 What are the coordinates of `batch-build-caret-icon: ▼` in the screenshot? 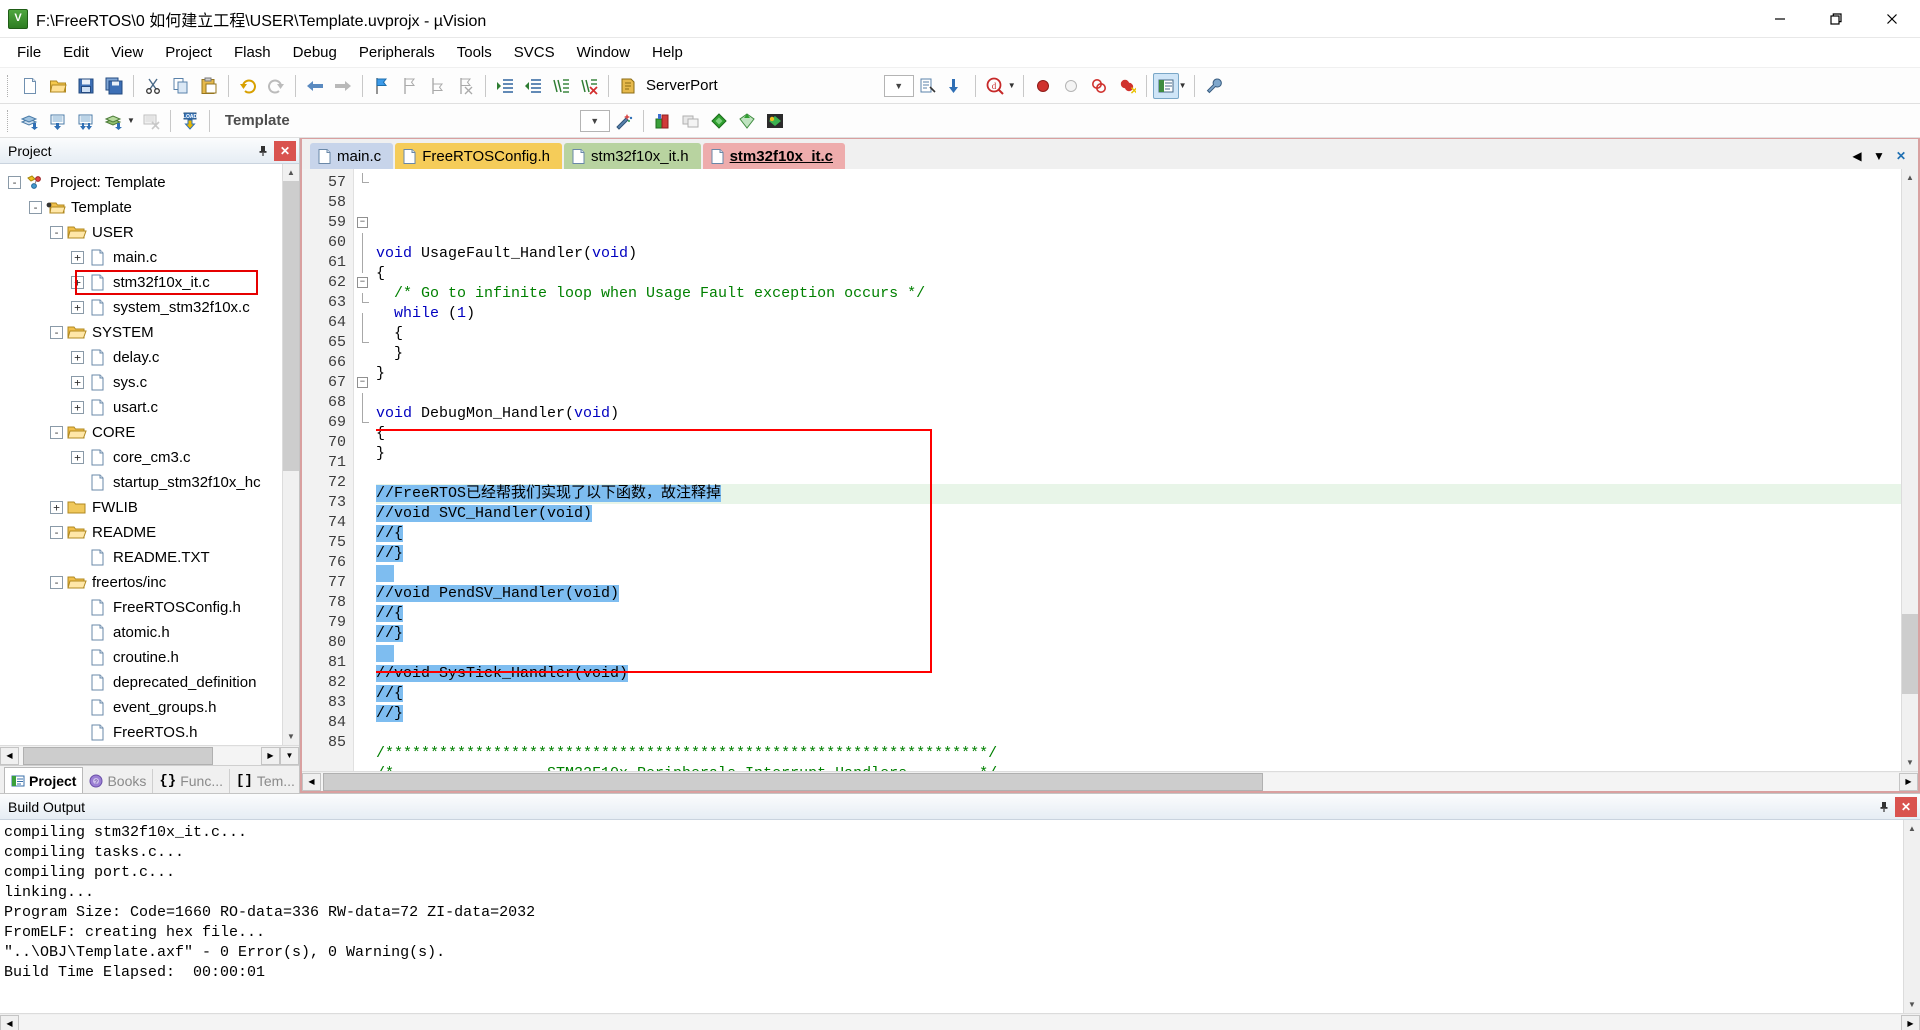 It's located at (131, 120).